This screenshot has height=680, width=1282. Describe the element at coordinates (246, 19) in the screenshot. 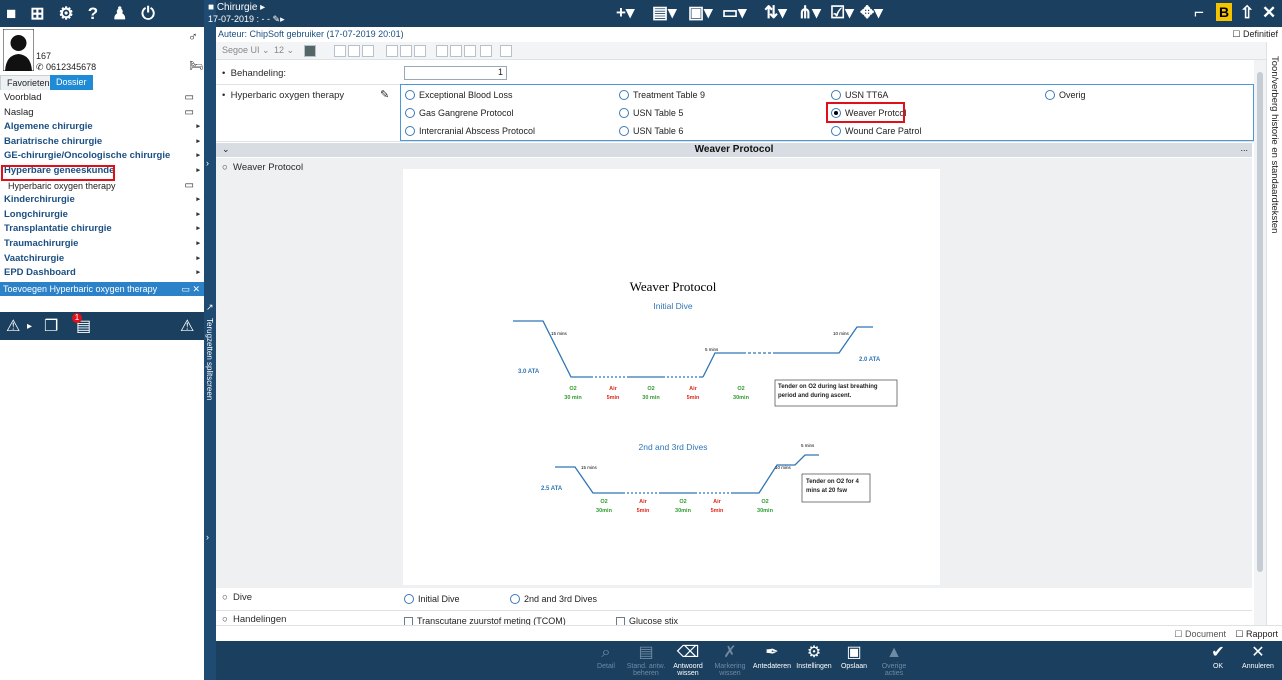

I see `breadcrumb-date: 17-07-2019 : - - ✎▸` at that location.